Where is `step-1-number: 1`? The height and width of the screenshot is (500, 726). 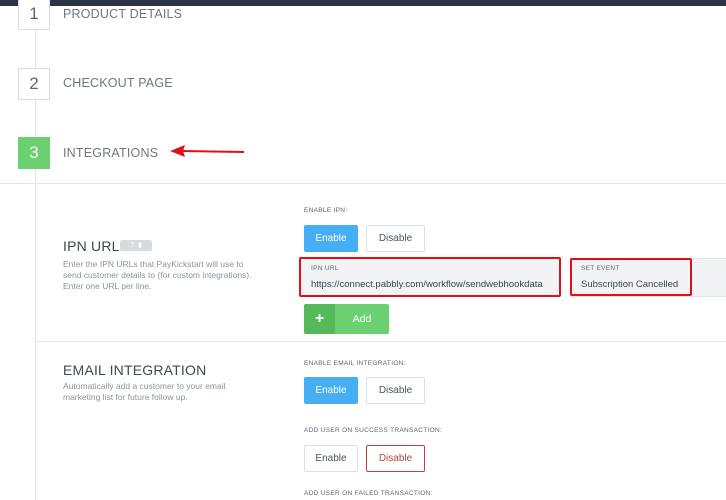
step-1-number: 1 is located at coordinates (34, 15).